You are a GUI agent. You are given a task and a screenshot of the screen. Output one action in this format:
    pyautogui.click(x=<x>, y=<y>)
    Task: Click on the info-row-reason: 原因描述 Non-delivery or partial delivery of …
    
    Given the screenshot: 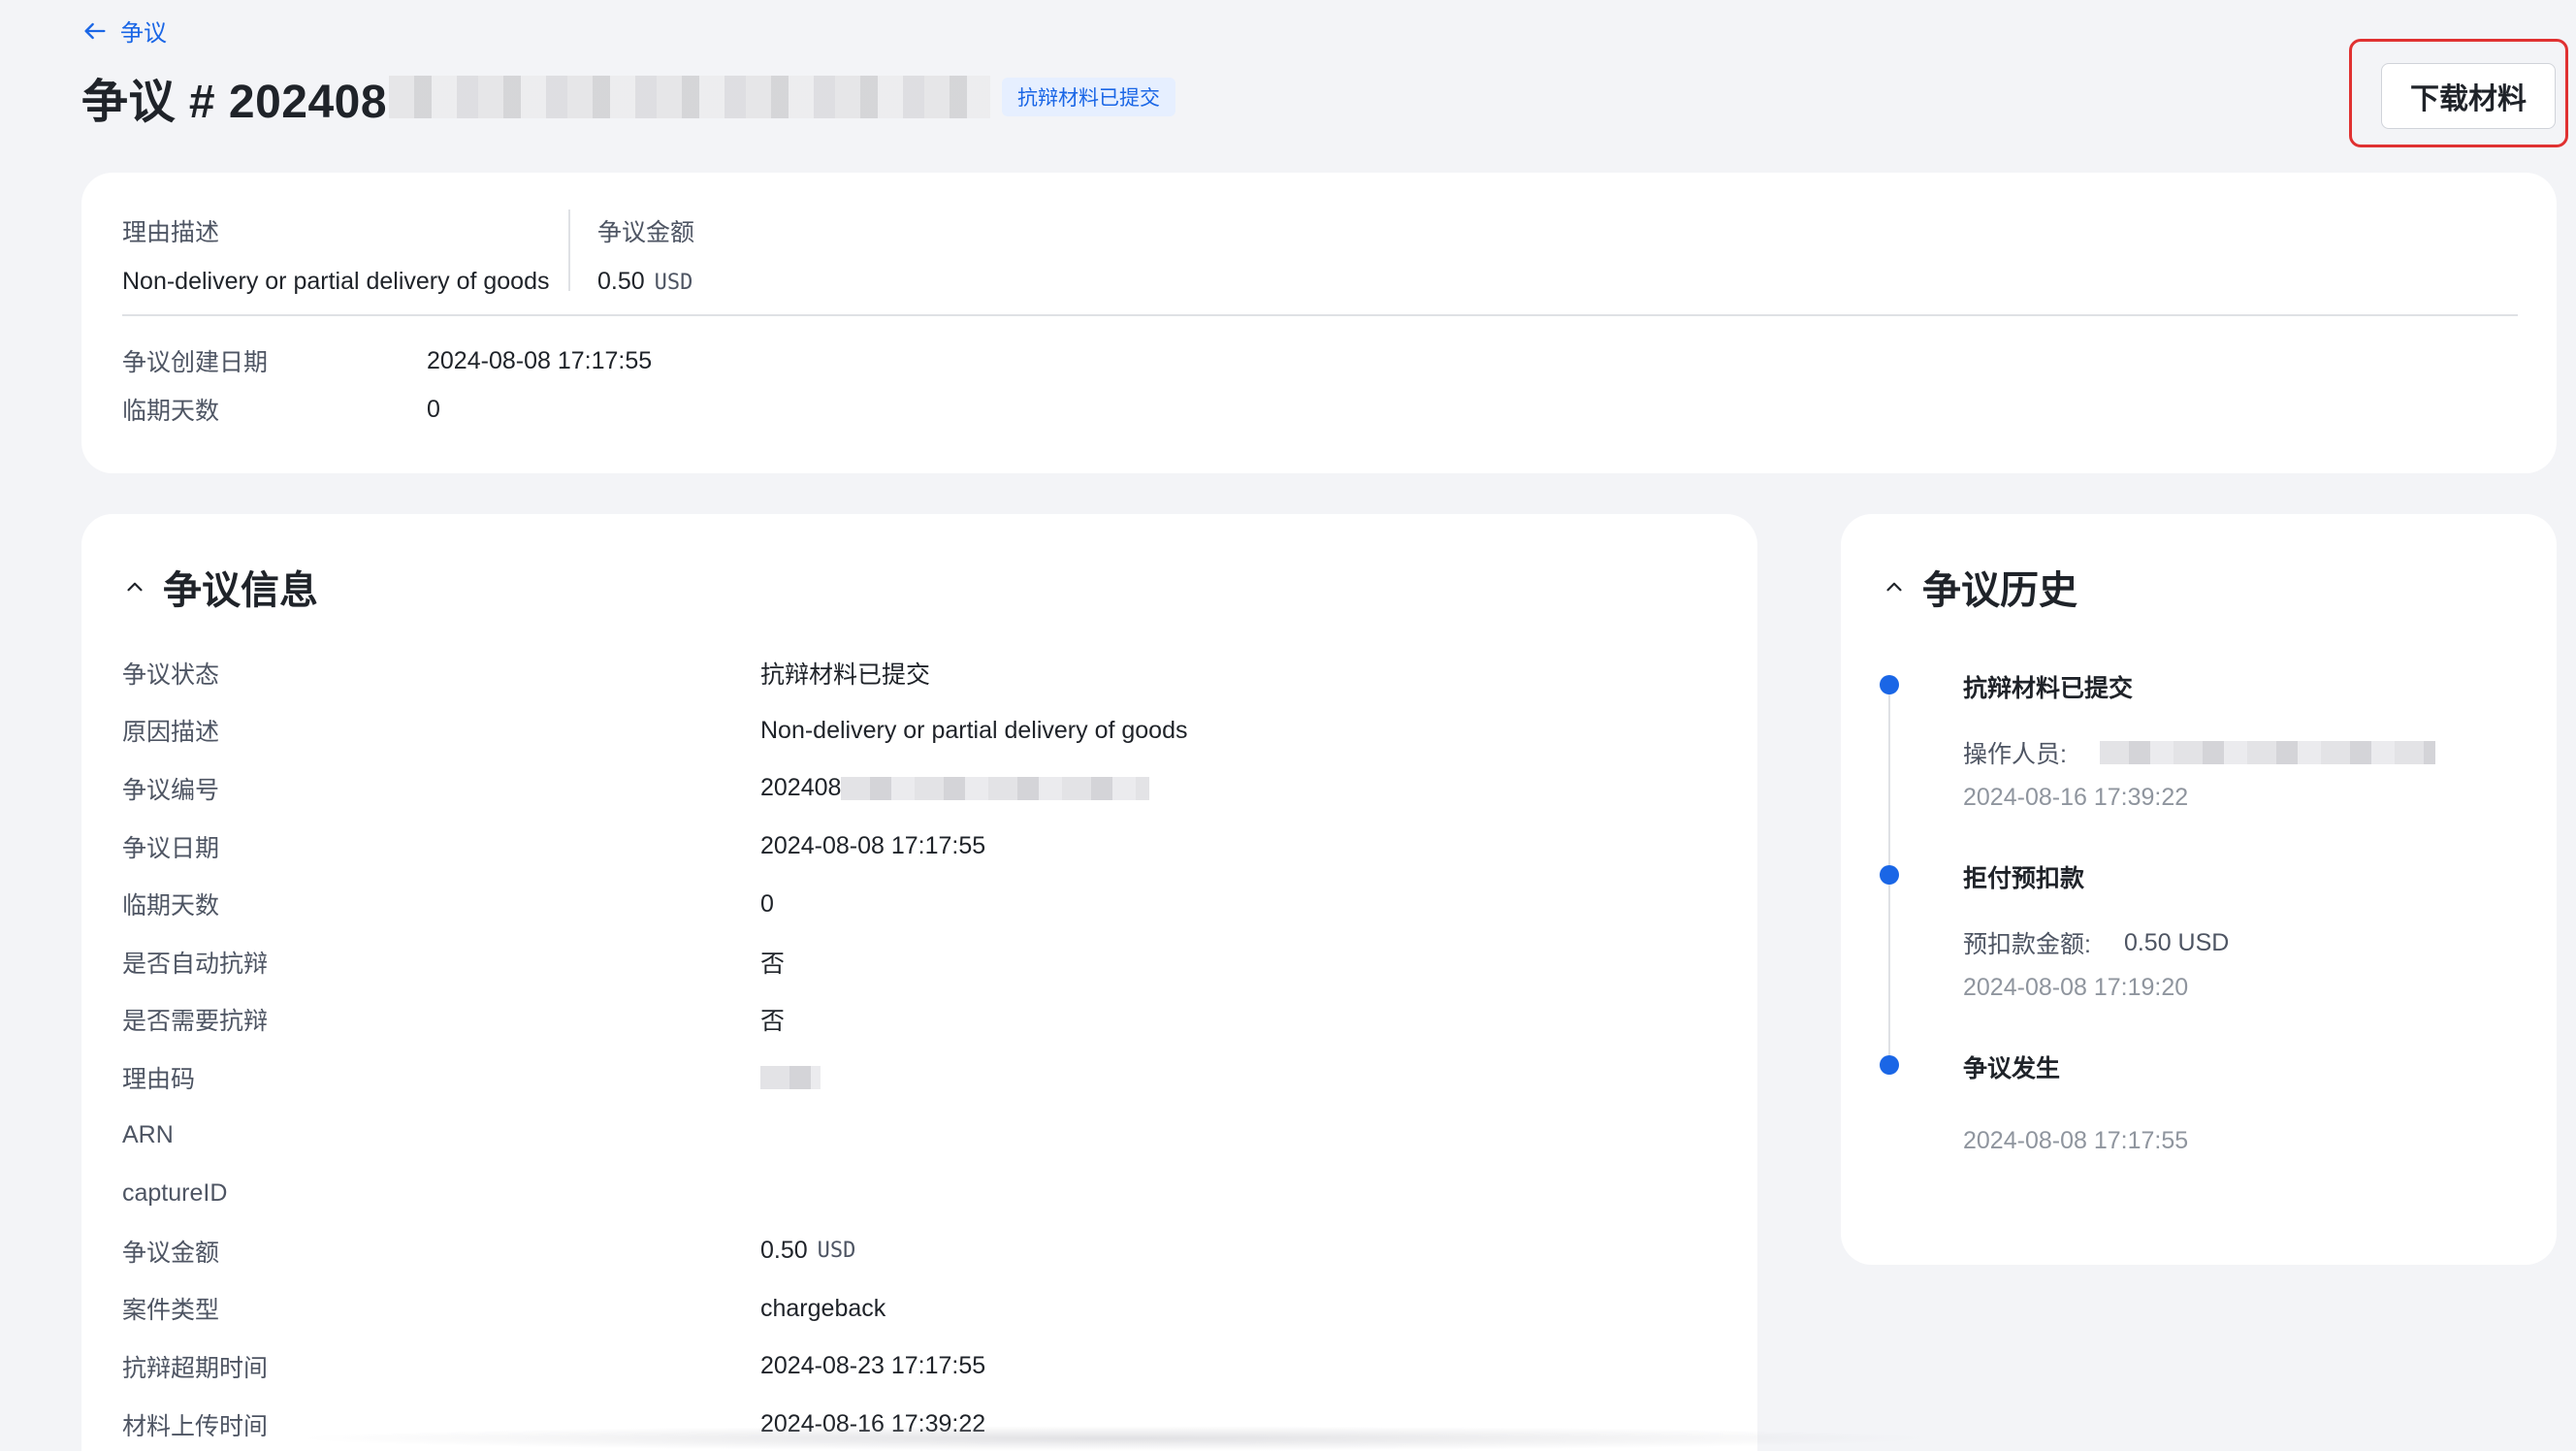 What is the action you would take?
    pyautogui.click(x=655, y=731)
    